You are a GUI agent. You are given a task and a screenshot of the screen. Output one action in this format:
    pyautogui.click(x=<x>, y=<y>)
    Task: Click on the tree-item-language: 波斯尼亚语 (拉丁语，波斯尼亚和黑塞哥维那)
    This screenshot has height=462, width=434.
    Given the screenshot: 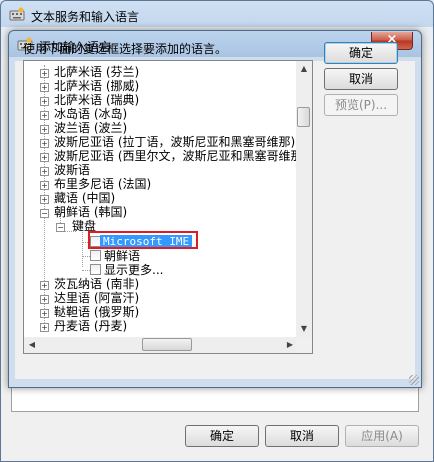 What is the action you would take?
    pyautogui.click(x=174, y=142)
    